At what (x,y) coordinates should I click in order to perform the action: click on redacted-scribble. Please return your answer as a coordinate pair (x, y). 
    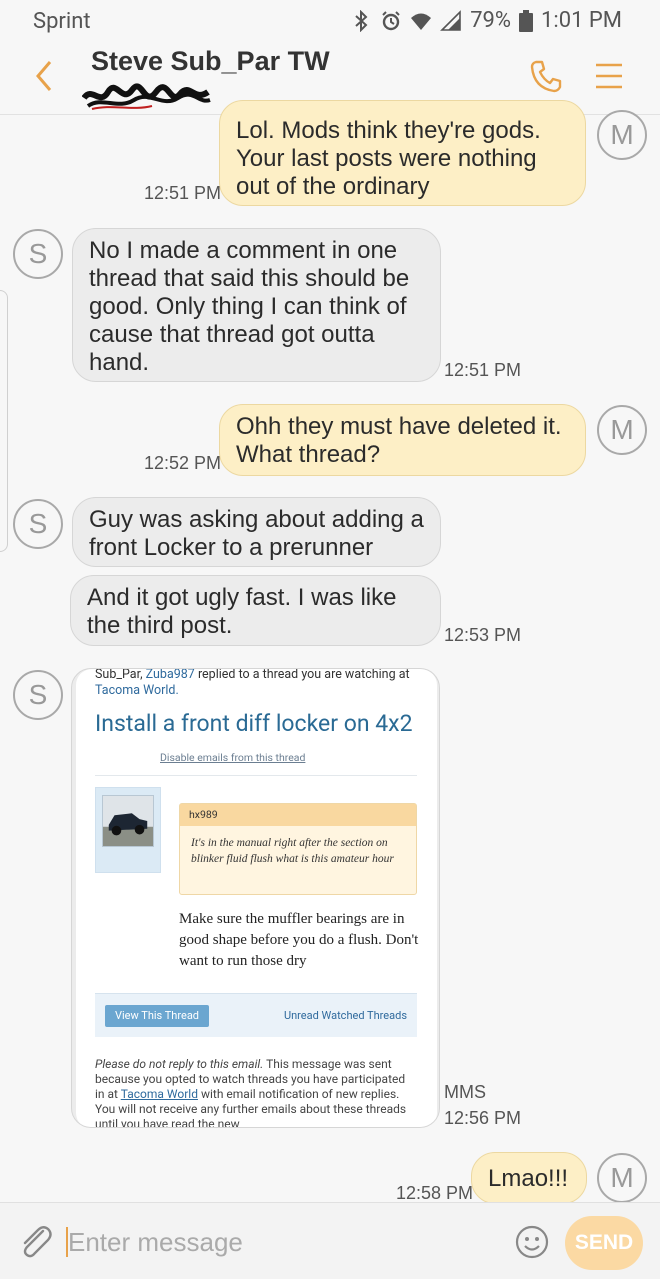
    Looking at the image, I should click on (146, 96).